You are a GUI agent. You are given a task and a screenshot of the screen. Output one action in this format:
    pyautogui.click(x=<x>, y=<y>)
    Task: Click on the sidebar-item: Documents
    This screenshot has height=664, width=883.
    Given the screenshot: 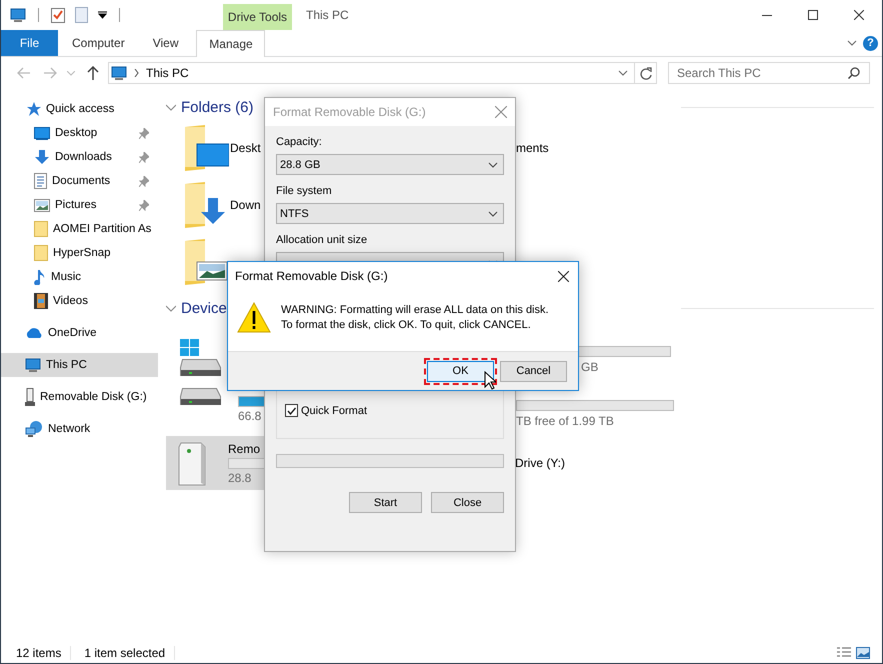 What is the action you would take?
    pyautogui.click(x=79, y=181)
    